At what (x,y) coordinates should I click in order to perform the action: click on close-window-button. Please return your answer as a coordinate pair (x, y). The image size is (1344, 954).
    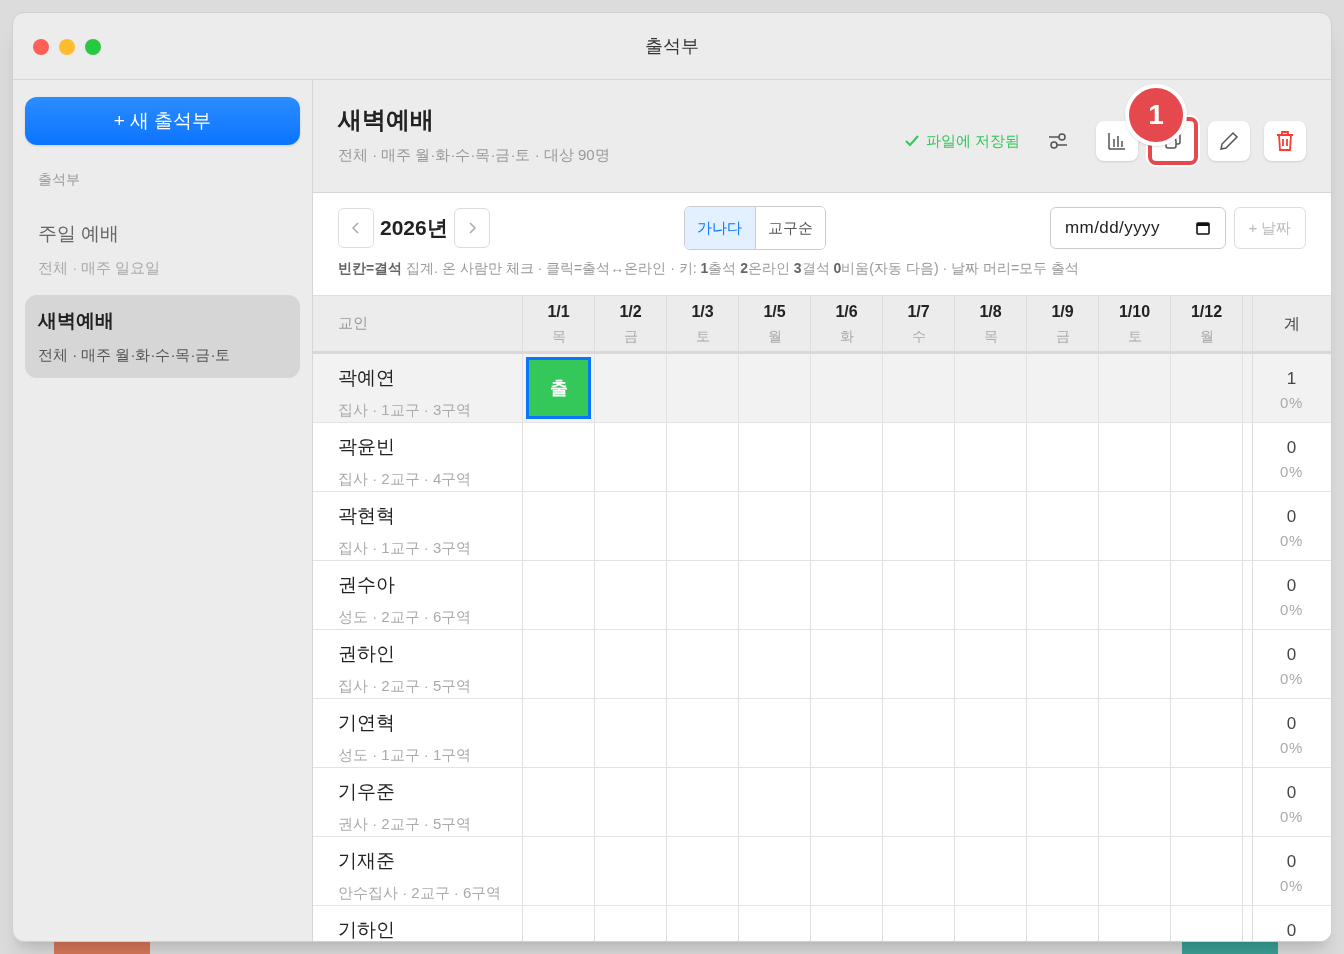
    Looking at the image, I should click on (41, 47).